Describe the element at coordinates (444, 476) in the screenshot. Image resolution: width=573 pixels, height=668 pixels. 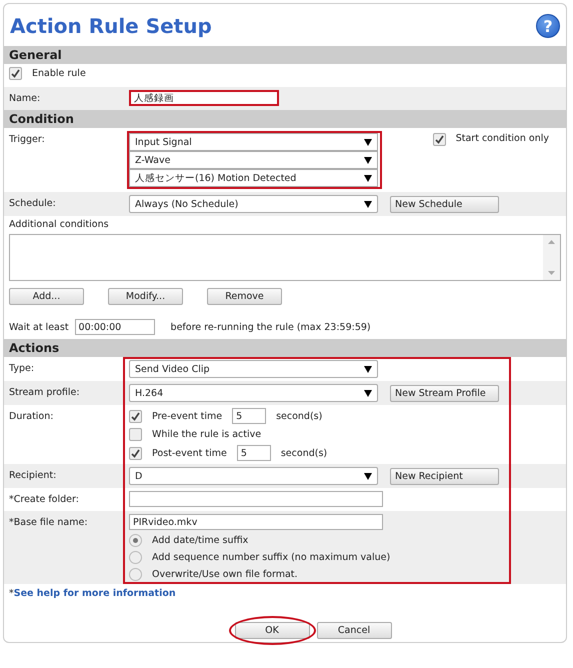
I see `new-button: New Recipient` at that location.